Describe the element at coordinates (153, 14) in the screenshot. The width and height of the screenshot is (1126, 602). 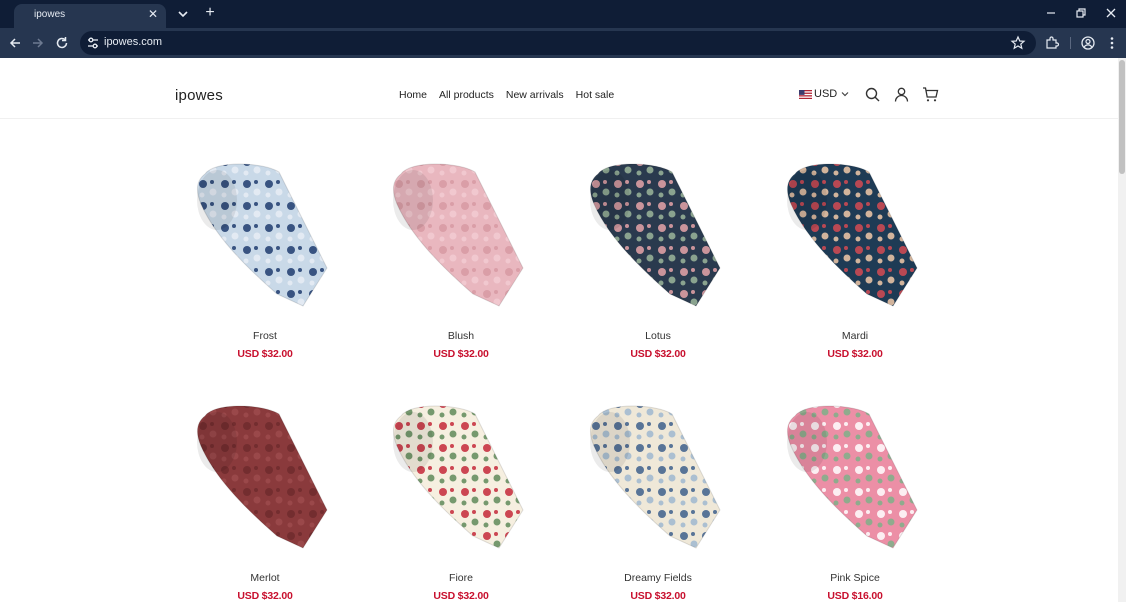
I see `tab-close-icon: ✕` at that location.